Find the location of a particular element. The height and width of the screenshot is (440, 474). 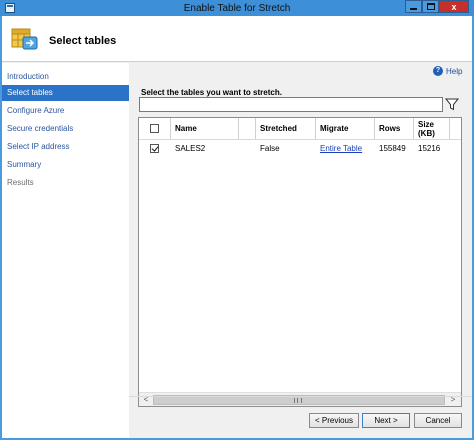

row-stretched: False is located at coordinates (270, 148).